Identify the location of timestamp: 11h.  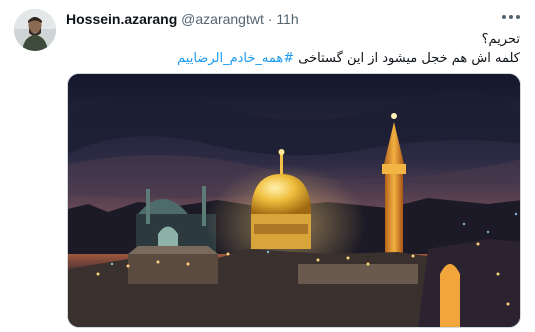
(287, 19).